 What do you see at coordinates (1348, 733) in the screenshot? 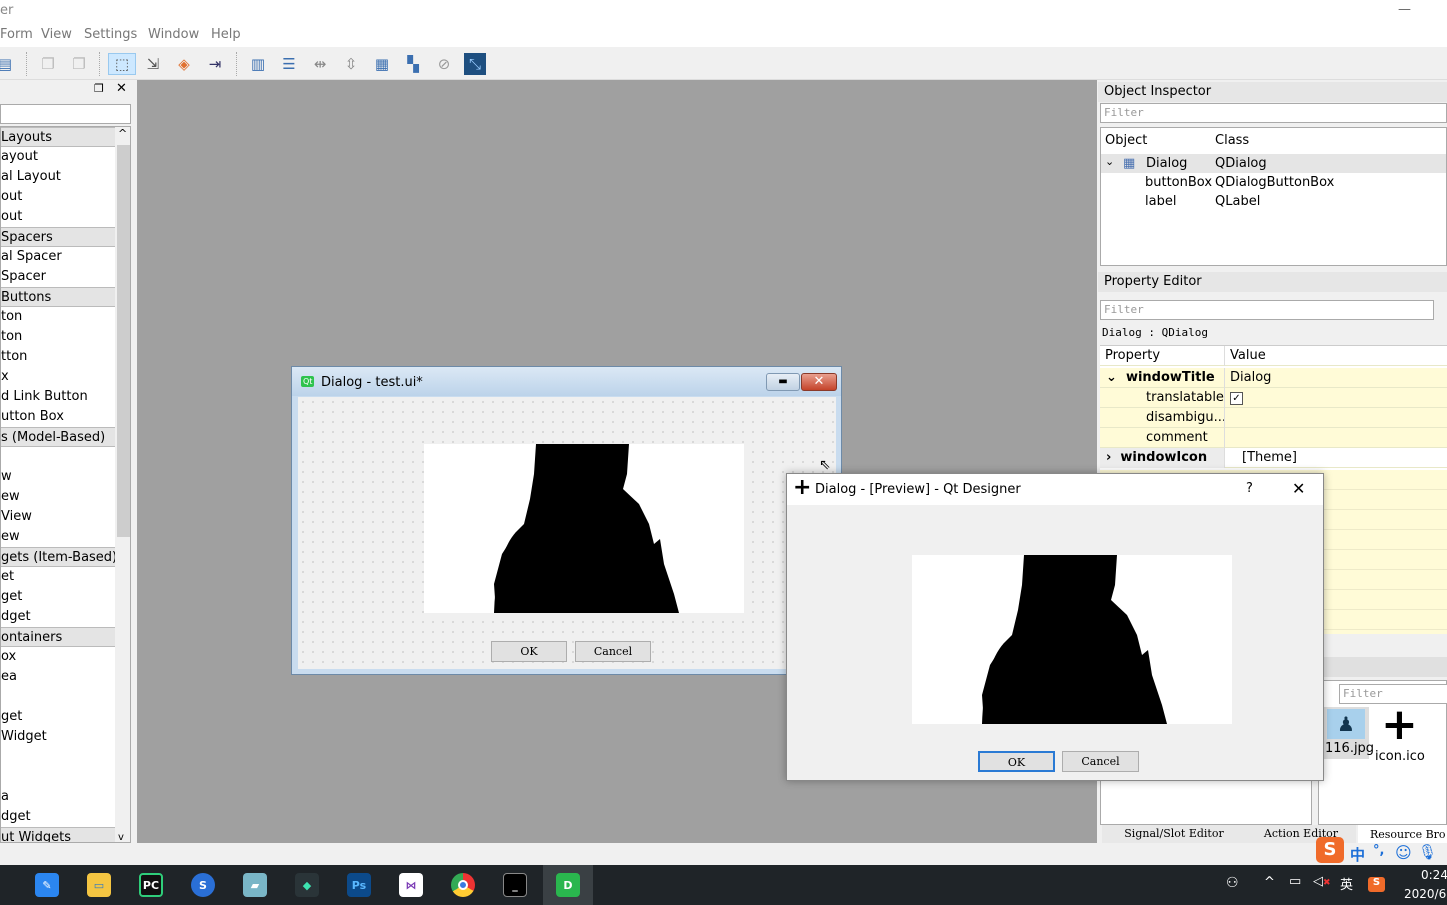
I see `file-116-jpg: ♟ 116.jpg` at bounding box center [1348, 733].